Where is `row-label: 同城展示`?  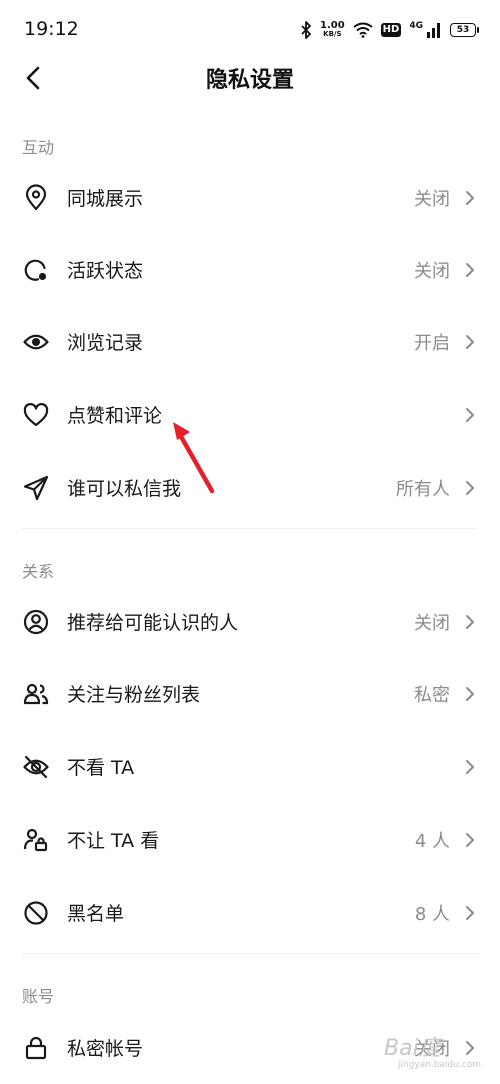
row-label: 同城展示 is located at coordinates (105, 199).